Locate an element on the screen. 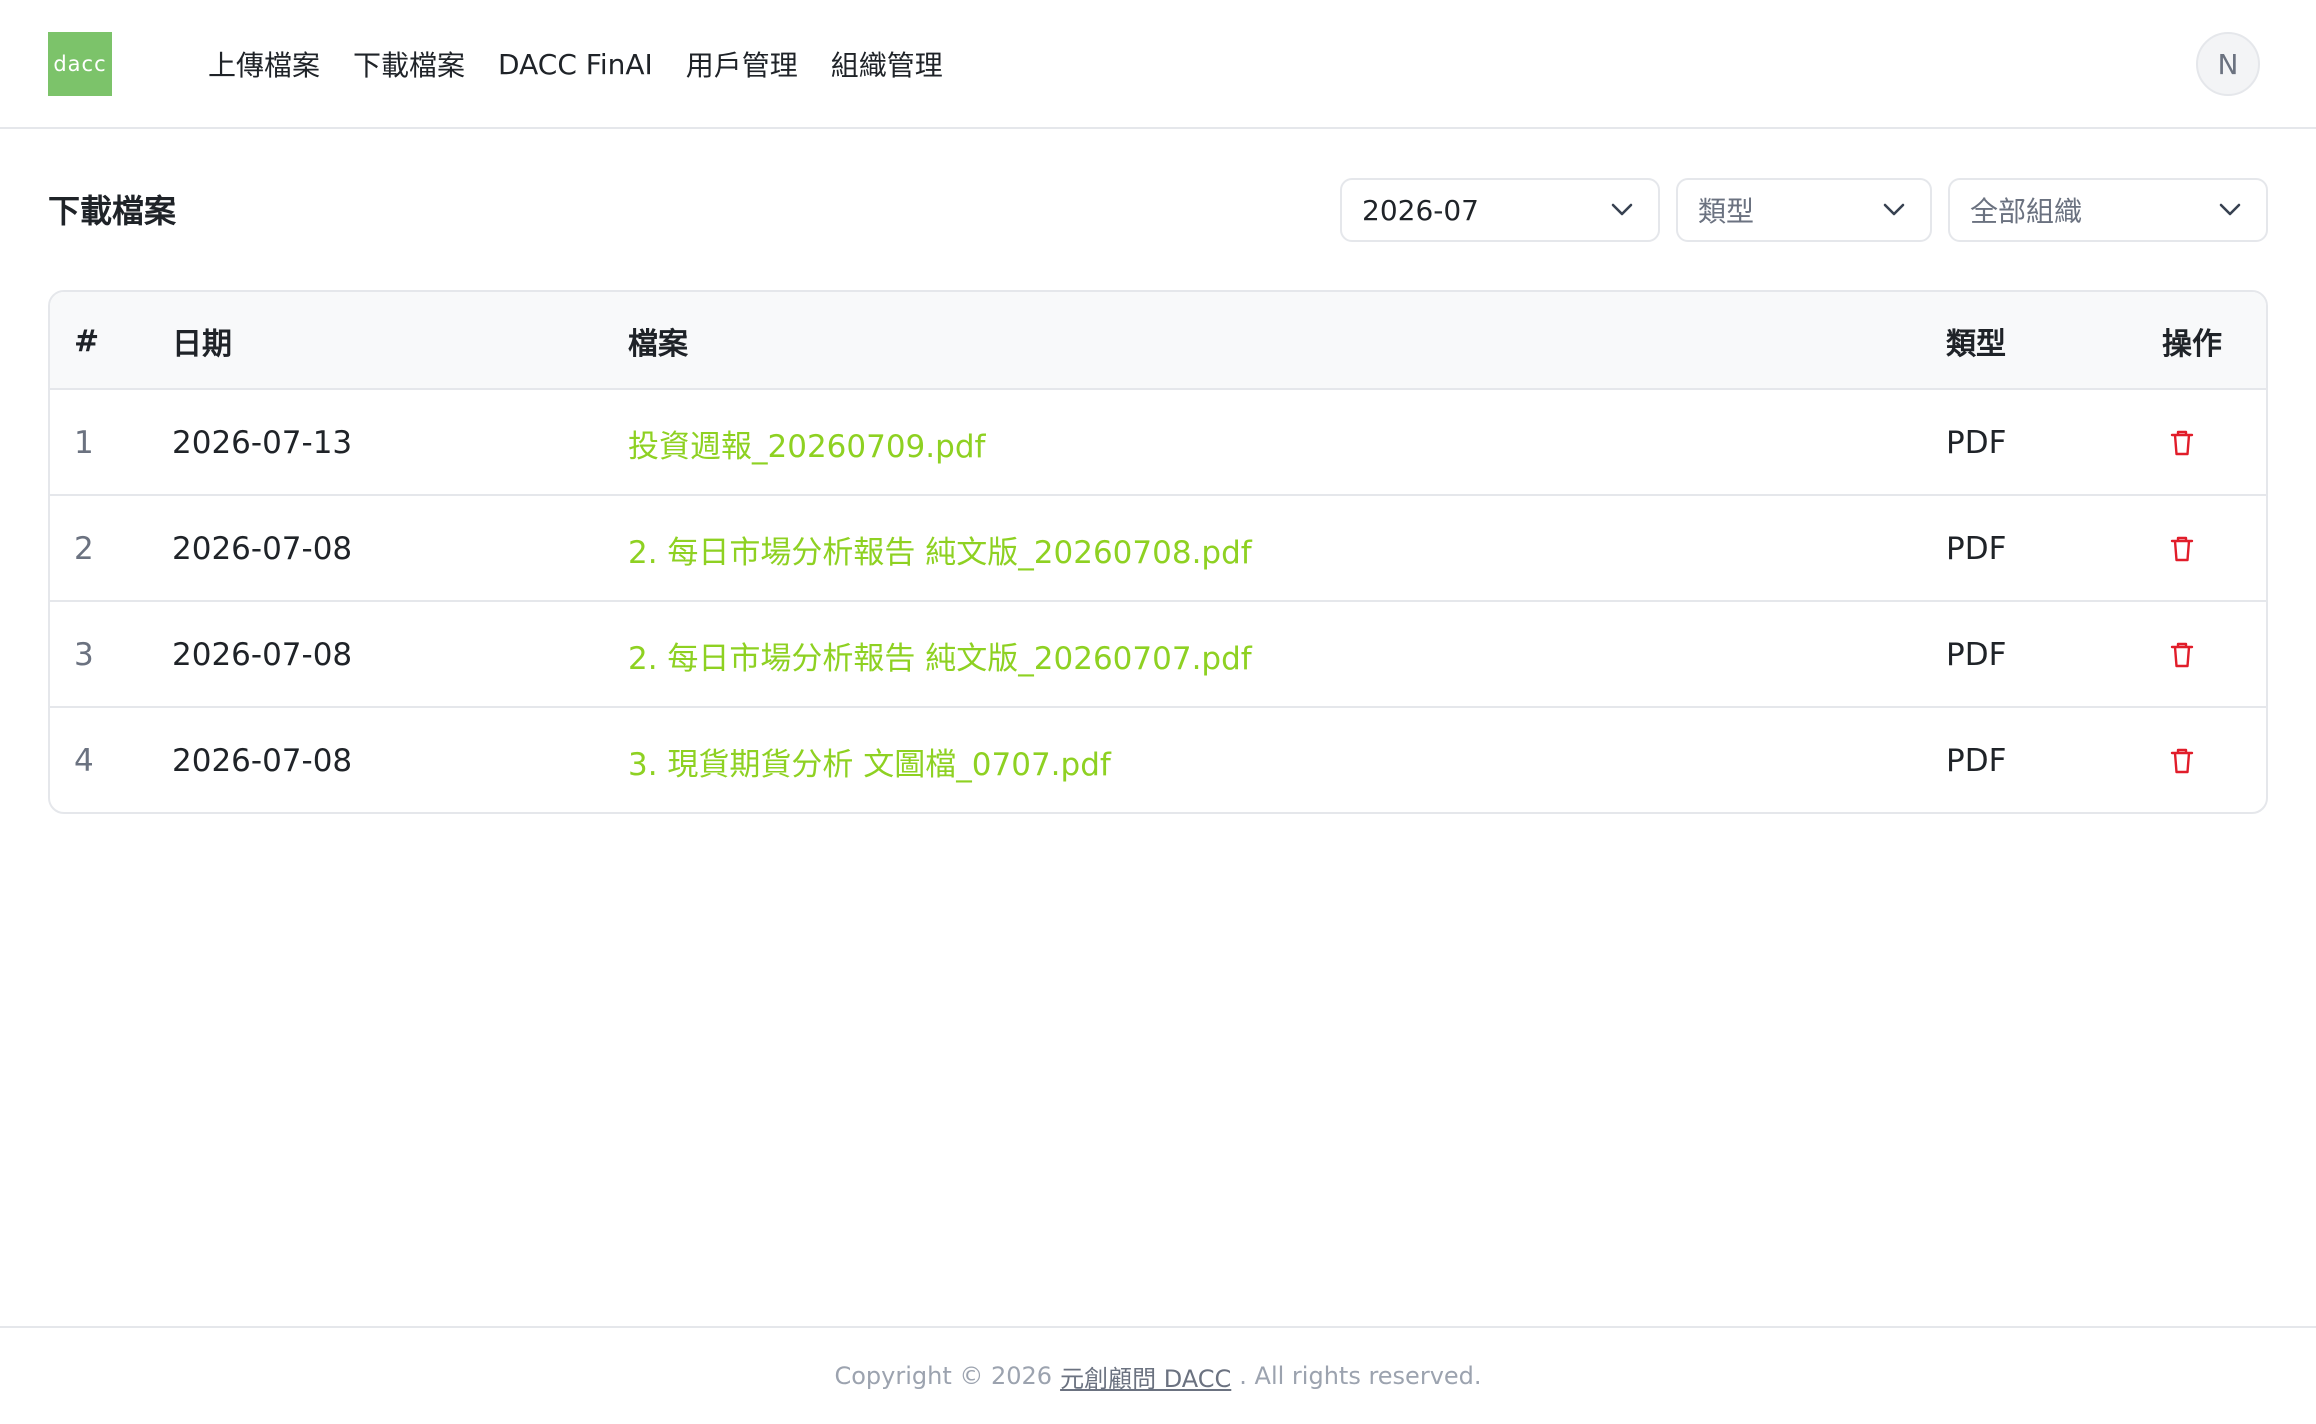  column-header-actions: 操作 is located at coordinates (2192, 344).